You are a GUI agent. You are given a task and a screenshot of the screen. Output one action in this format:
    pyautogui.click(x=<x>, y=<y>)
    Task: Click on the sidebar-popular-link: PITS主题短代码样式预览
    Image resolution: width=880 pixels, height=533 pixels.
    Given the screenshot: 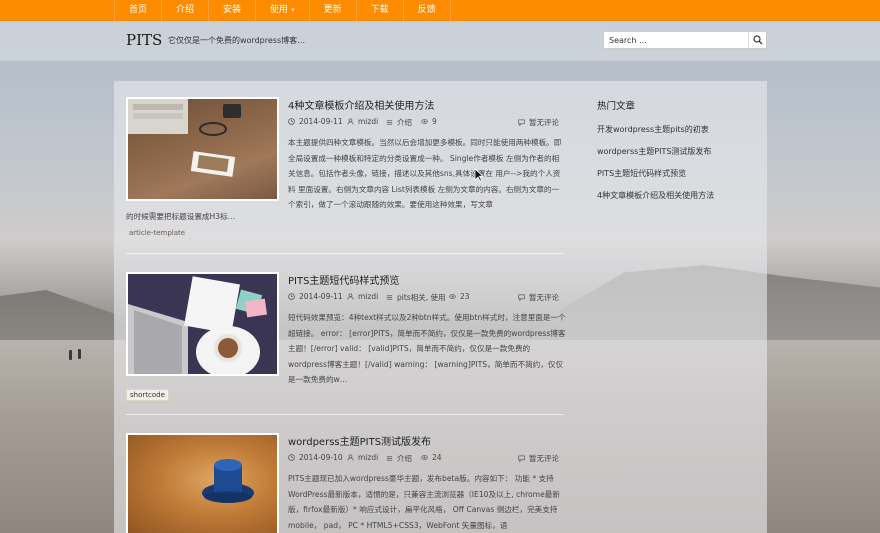 What is the action you would take?
    pyautogui.click(x=641, y=173)
    